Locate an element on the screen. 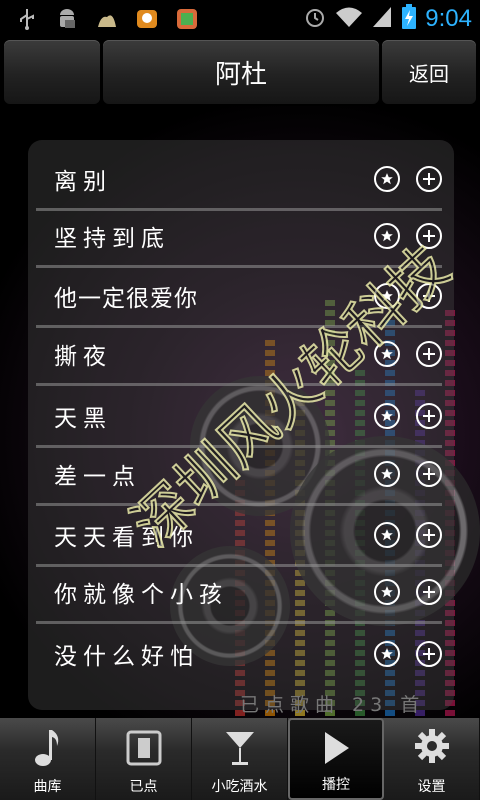 The height and width of the screenshot is (800, 480). page-title: 阿杜 is located at coordinates (240, 74).